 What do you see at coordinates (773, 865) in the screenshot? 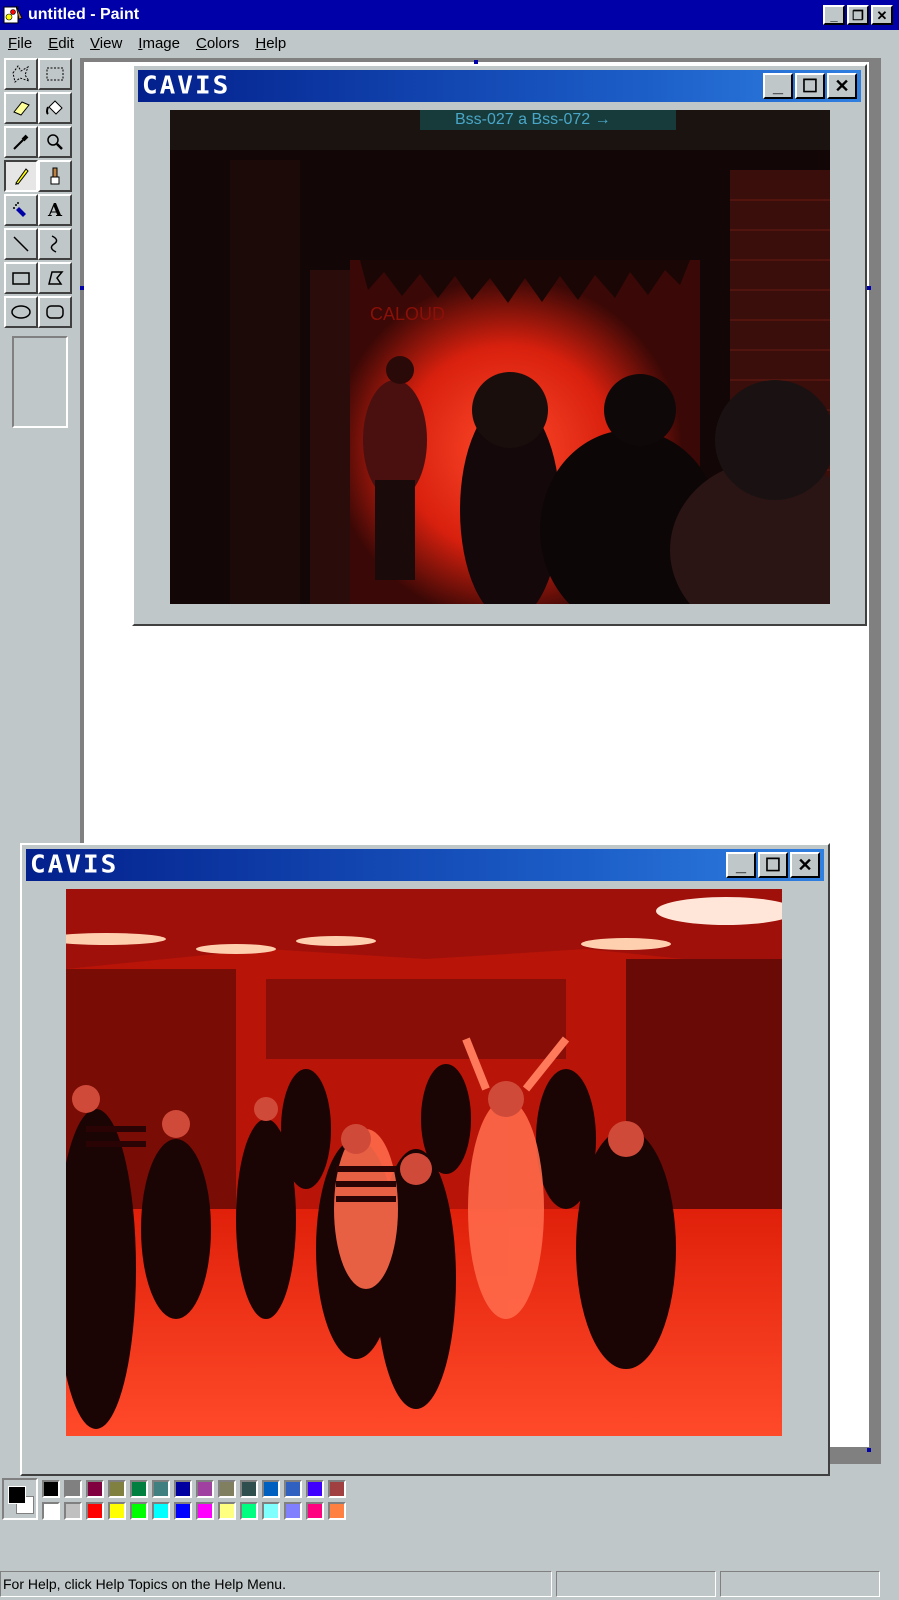
I see `photo-2-maximize-button: ☐` at bounding box center [773, 865].